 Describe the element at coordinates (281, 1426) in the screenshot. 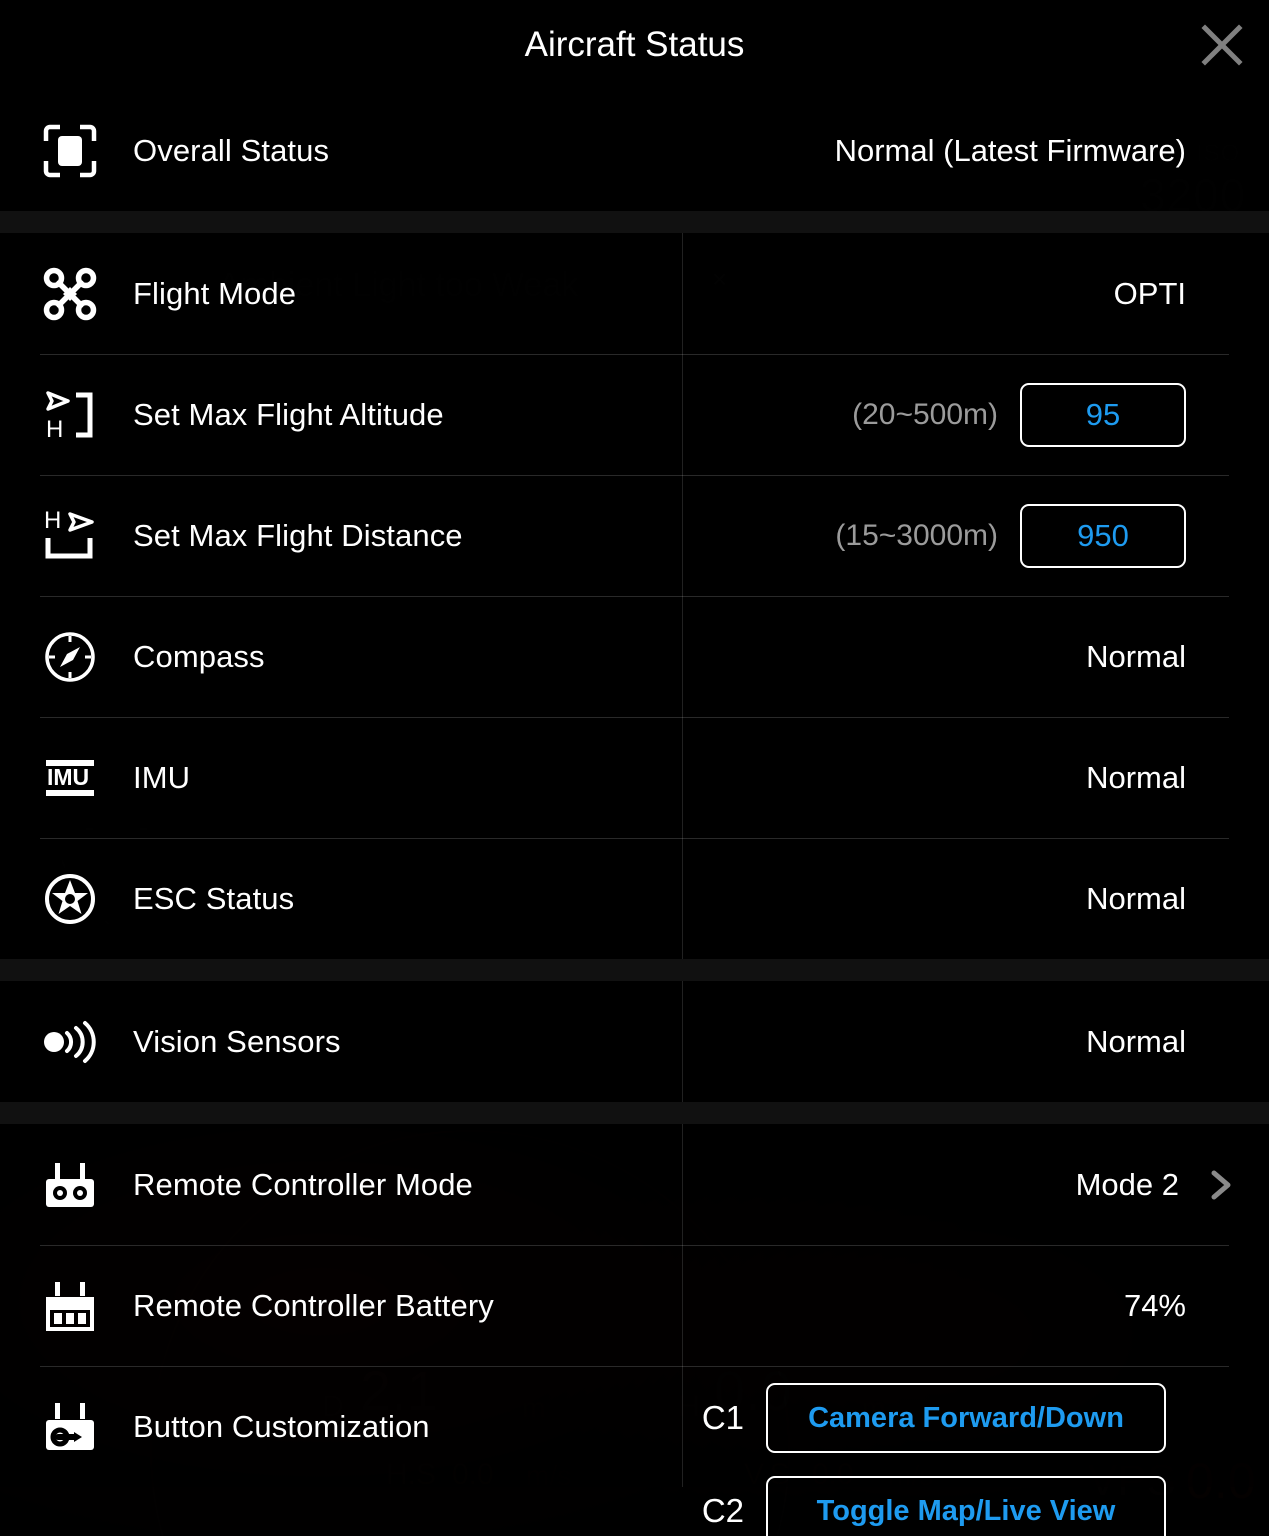

I see `row-label: Button Customization` at that location.